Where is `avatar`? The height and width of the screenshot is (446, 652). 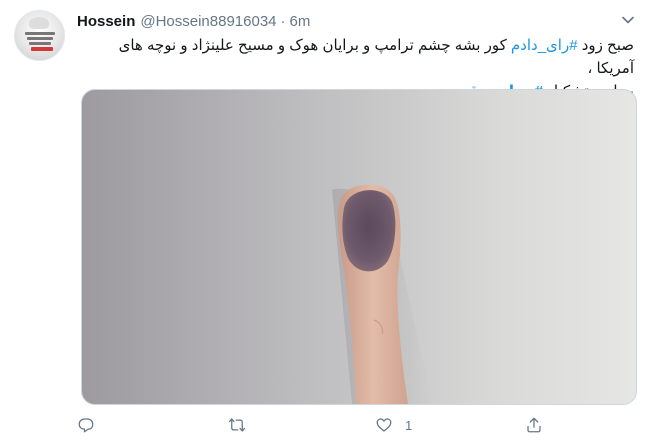
avatar is located at coordinates (39, 35).